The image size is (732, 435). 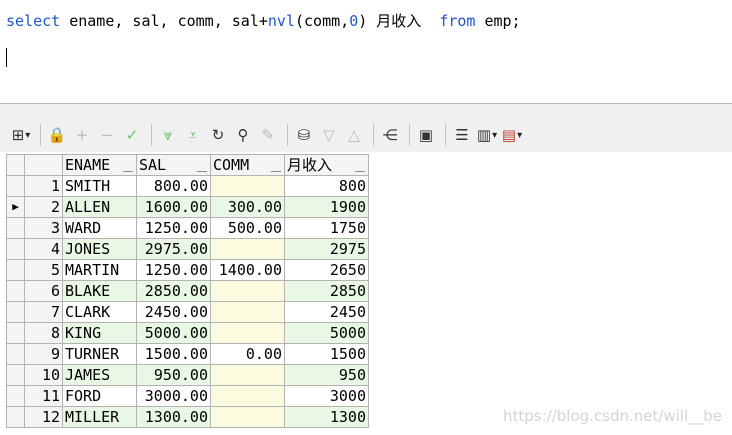 I want to click on table-row: 11 FORD 3000.00 3000, so click(x=187, y=396).